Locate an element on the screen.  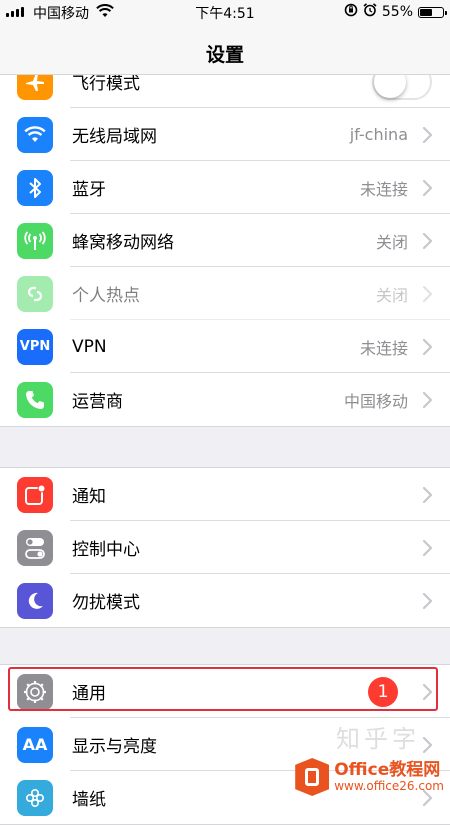
row-value: 中国移动 is located at coordinates (375, 401).